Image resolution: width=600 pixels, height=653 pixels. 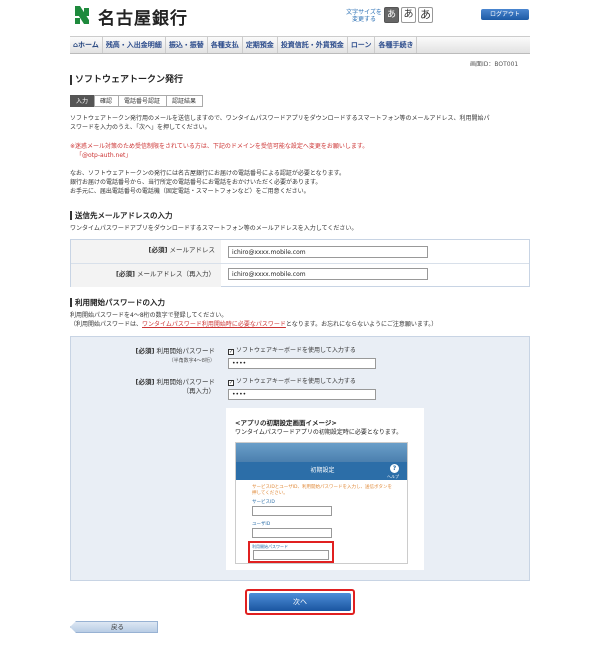 What do you see at coordinates (313, 45) in the screenshot?
I see `nav-investment: 投資信託・外貨預金` at bounding box center [313, 45].